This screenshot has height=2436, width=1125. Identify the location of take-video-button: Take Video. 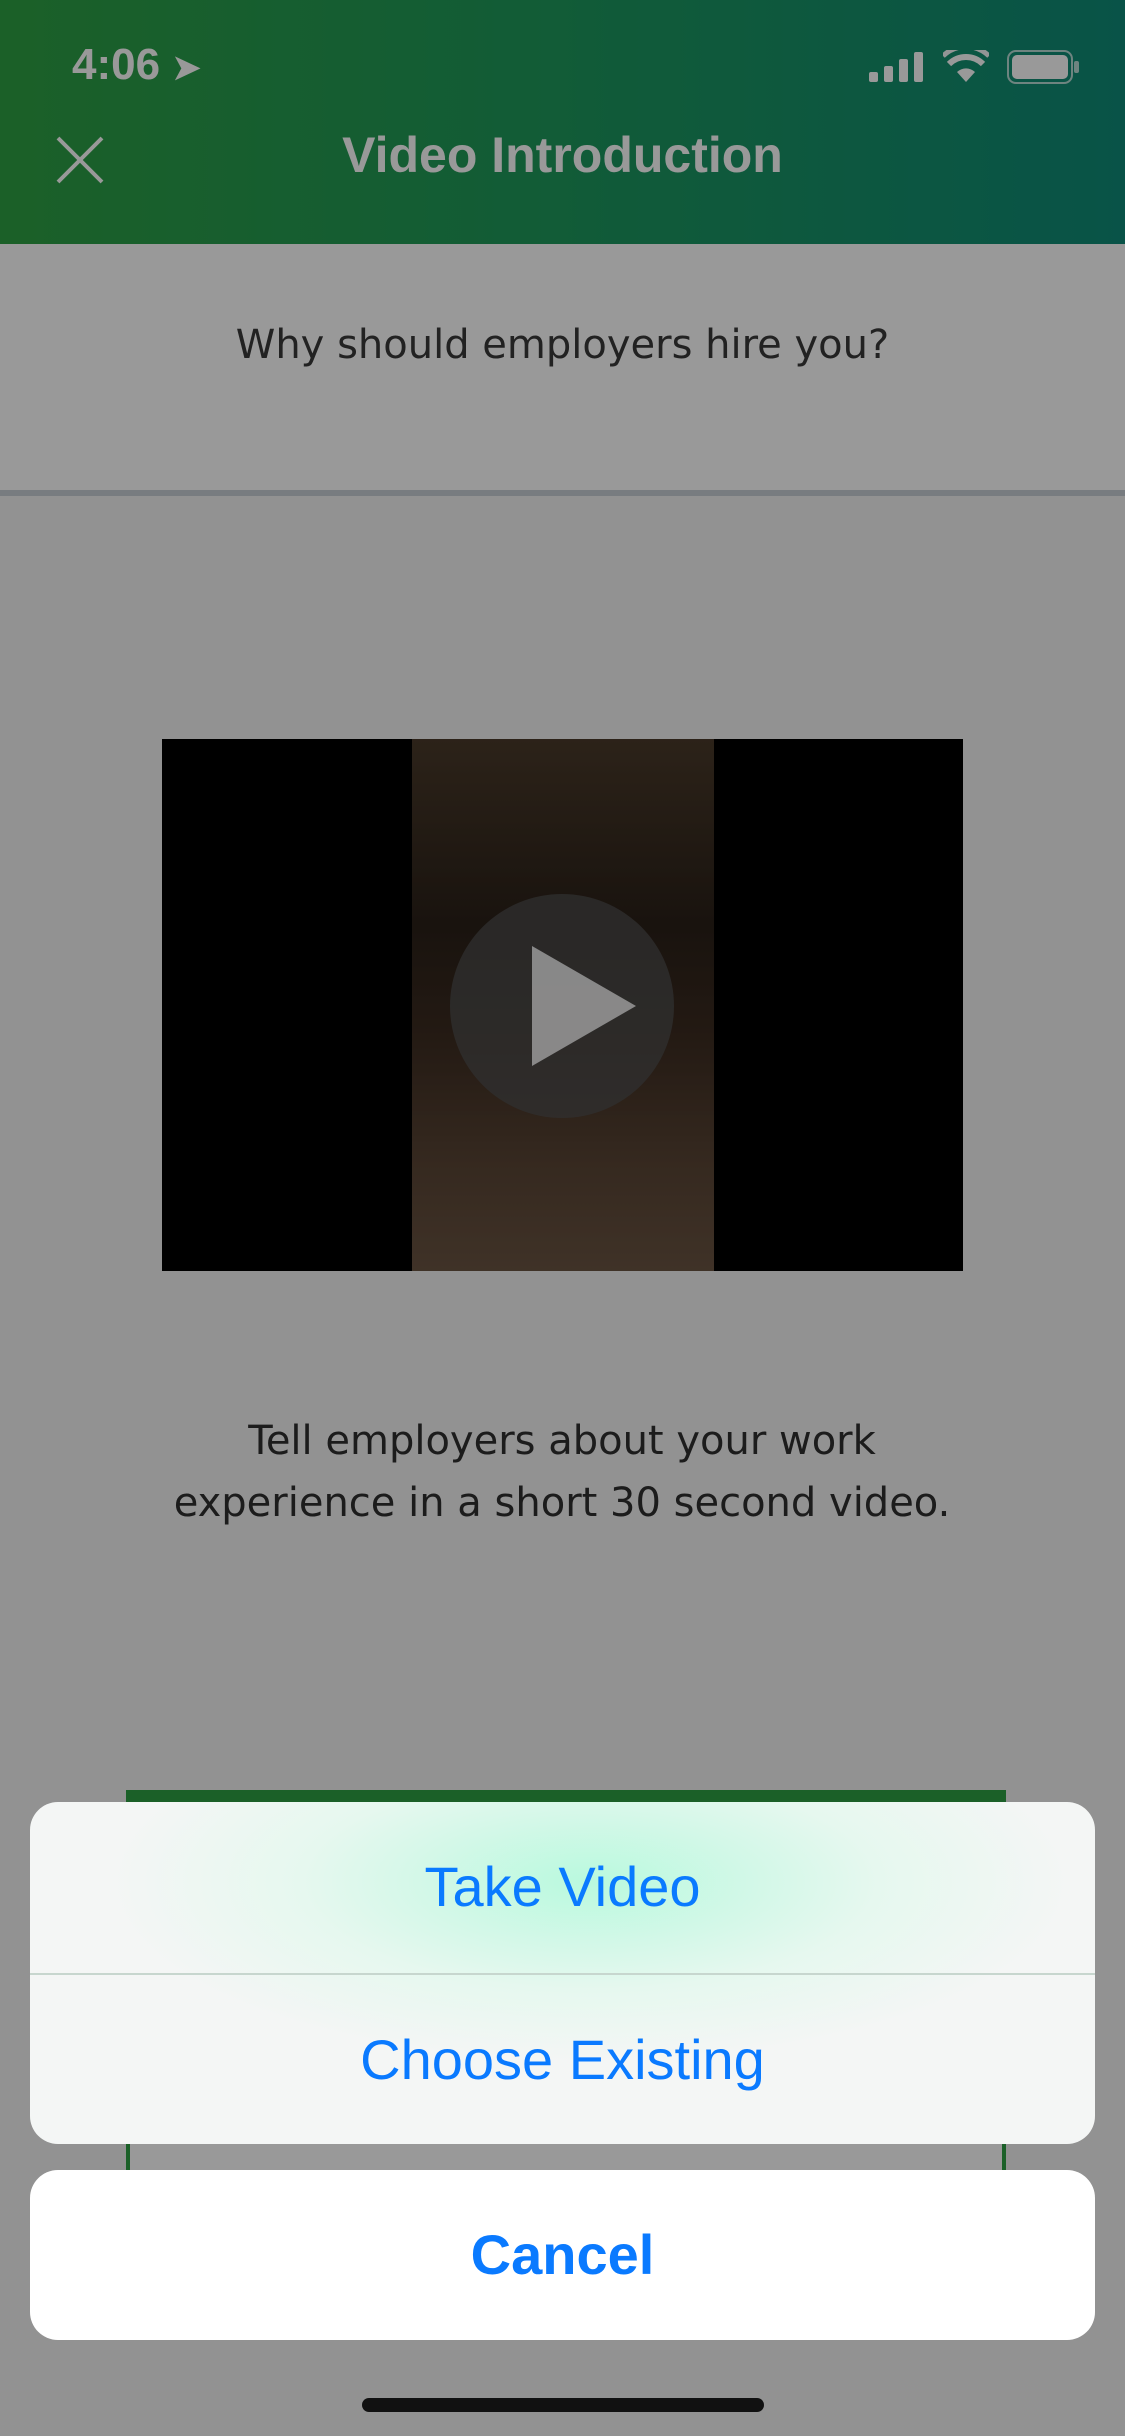
(562, 1887).